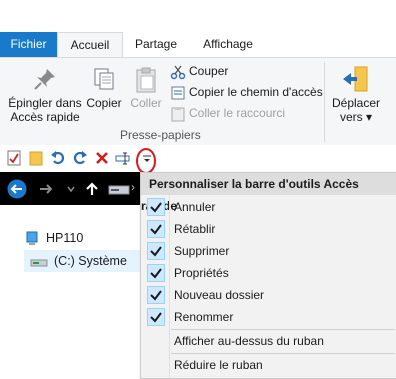 This screenshot has height=379, width=396. Describe the element at coordinates (268, 317) in the screenshot. I see `menu-item-rename: Renommer` at that location.